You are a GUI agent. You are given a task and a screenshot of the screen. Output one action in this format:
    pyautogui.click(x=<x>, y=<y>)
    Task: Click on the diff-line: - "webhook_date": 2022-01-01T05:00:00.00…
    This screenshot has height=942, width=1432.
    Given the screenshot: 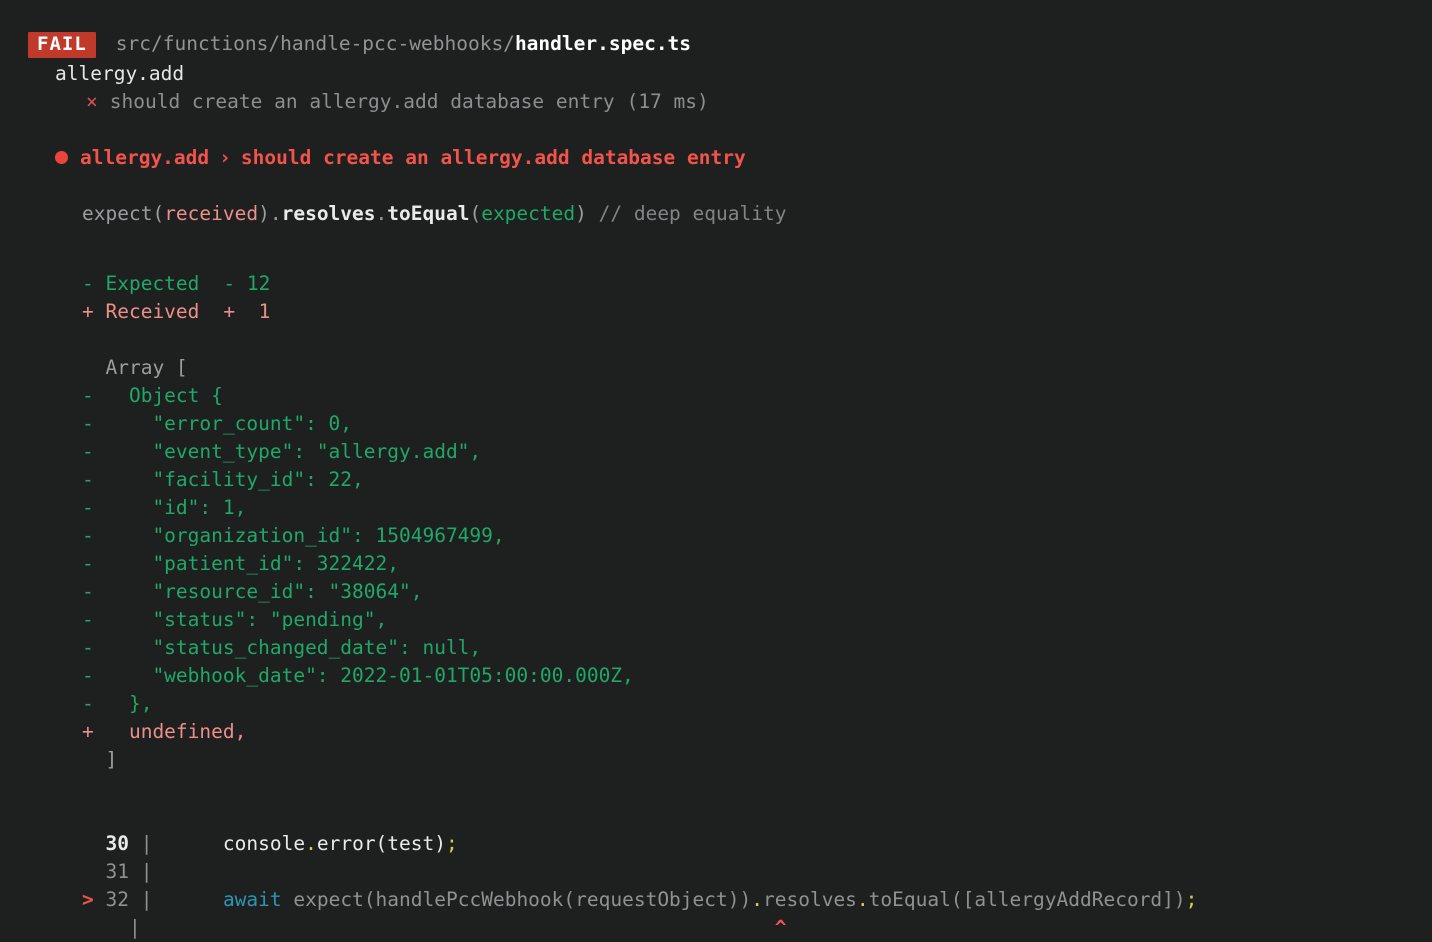 What is the action you would take?
    pyautogui.click(x=716, y=676)
    